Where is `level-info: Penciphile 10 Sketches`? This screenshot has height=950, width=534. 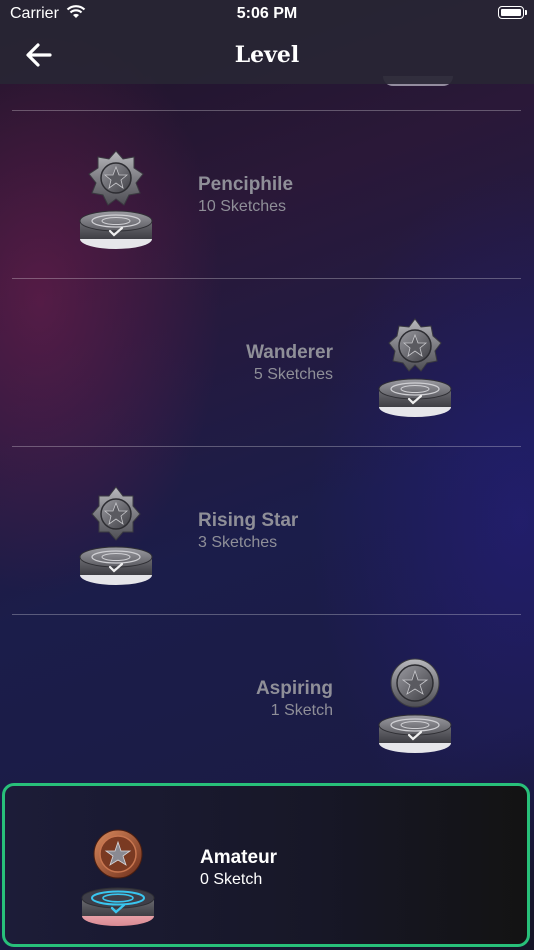 level-info: Penciphile 10 Sketches is located at coordinates (245, 195).